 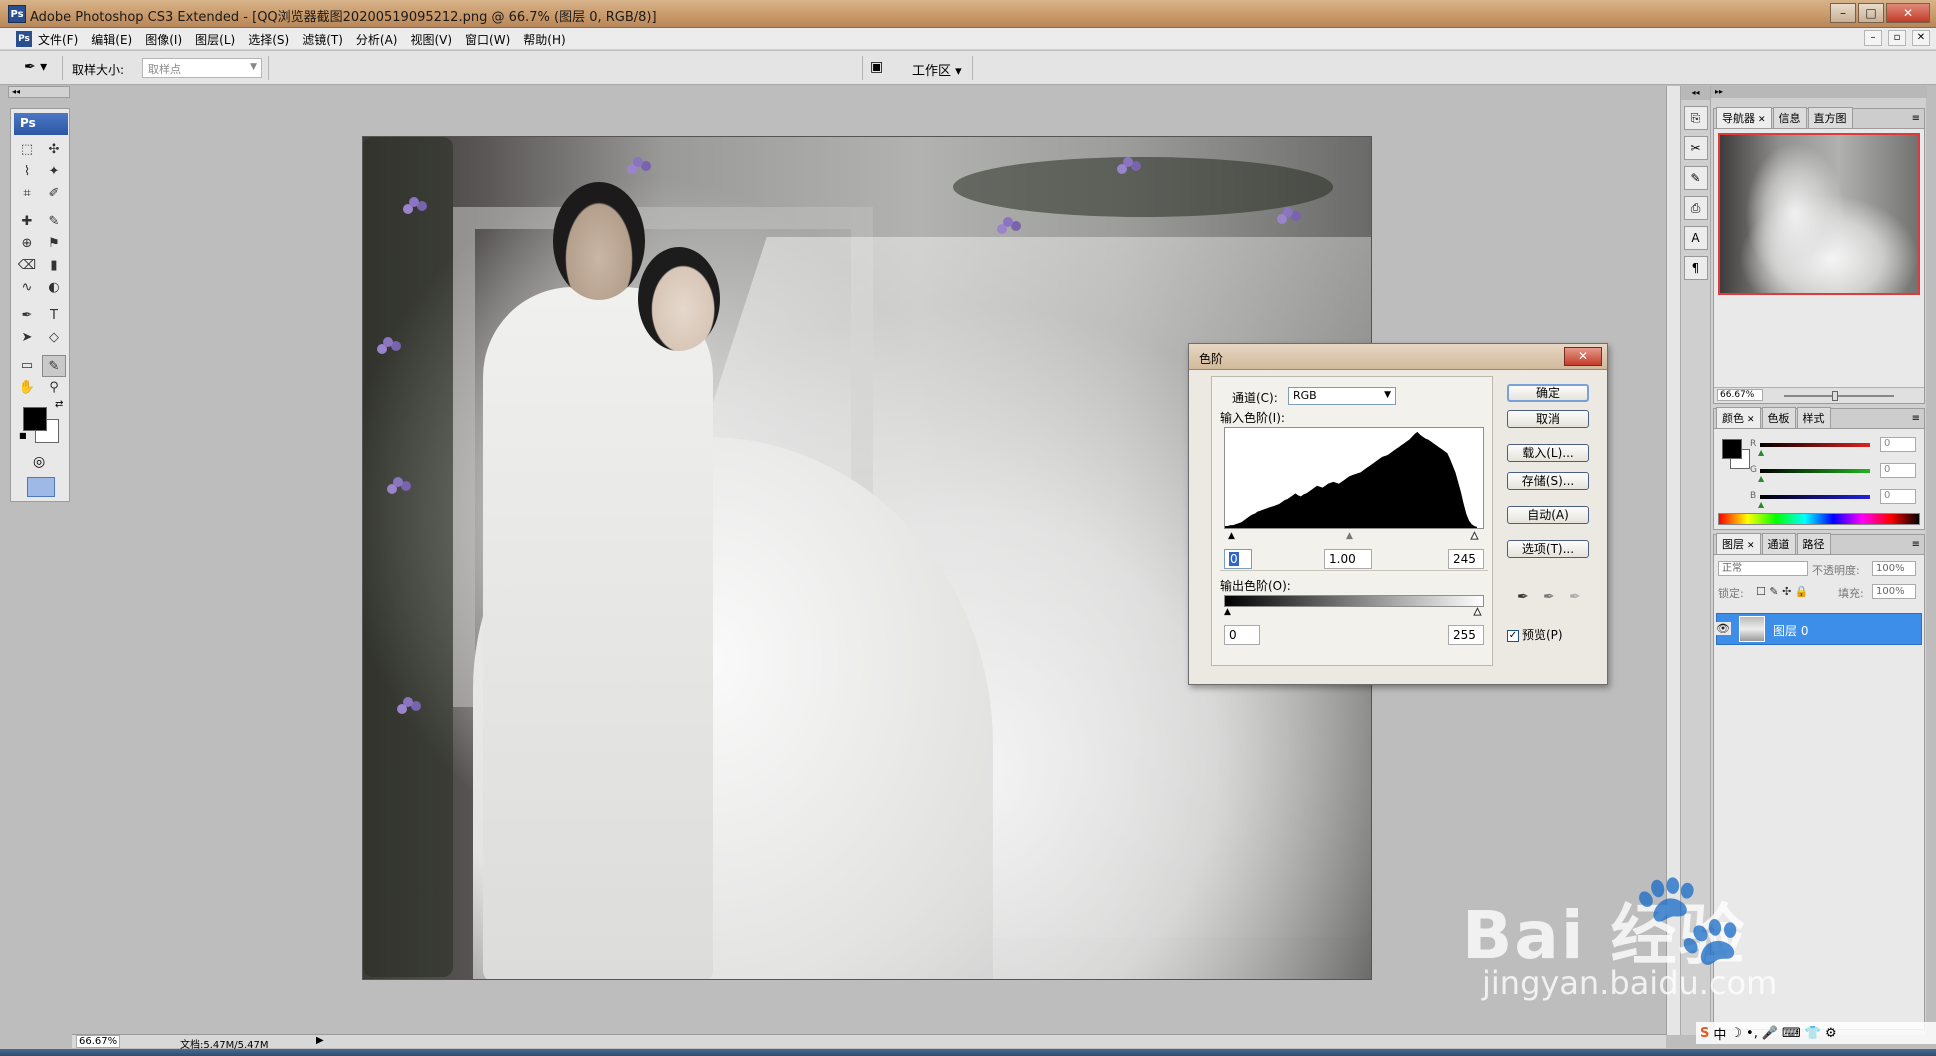 I want to click on punctuation-icon: •,, so click(x=1752, y=1033).